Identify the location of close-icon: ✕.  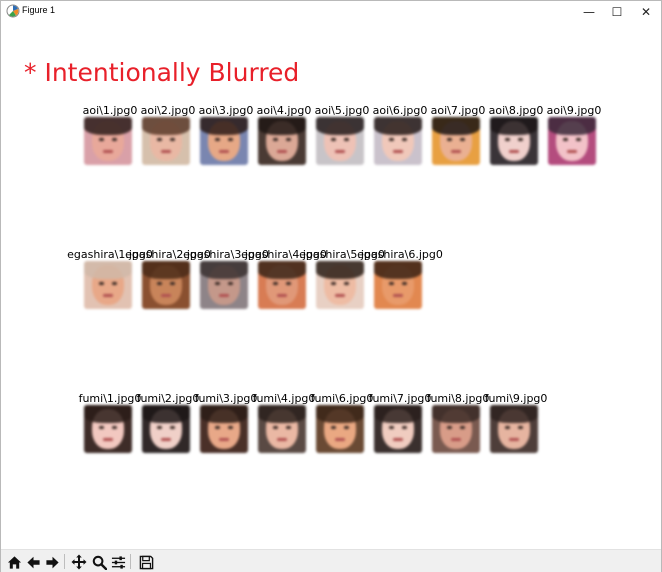
(646, 11).